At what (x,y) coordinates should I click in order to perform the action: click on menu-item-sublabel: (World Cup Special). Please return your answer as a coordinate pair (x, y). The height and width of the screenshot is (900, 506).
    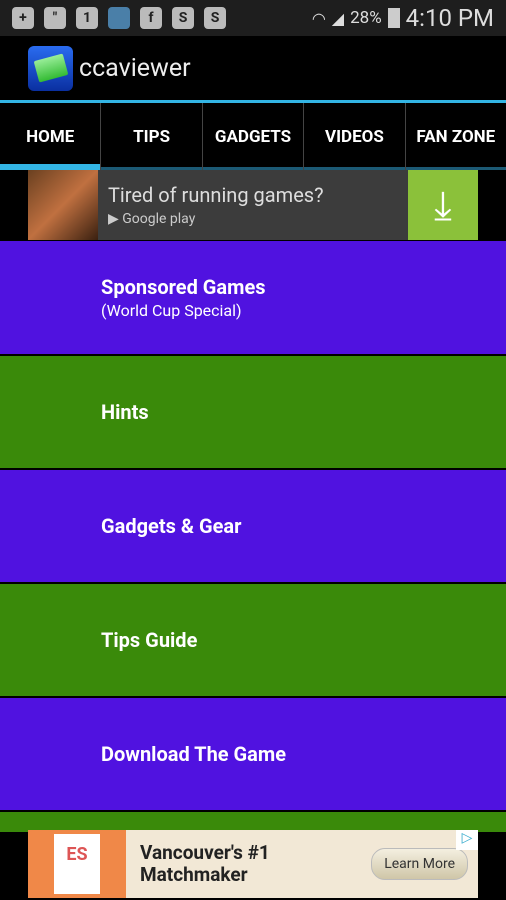
    Looking at the image, I should click on (171, 310).